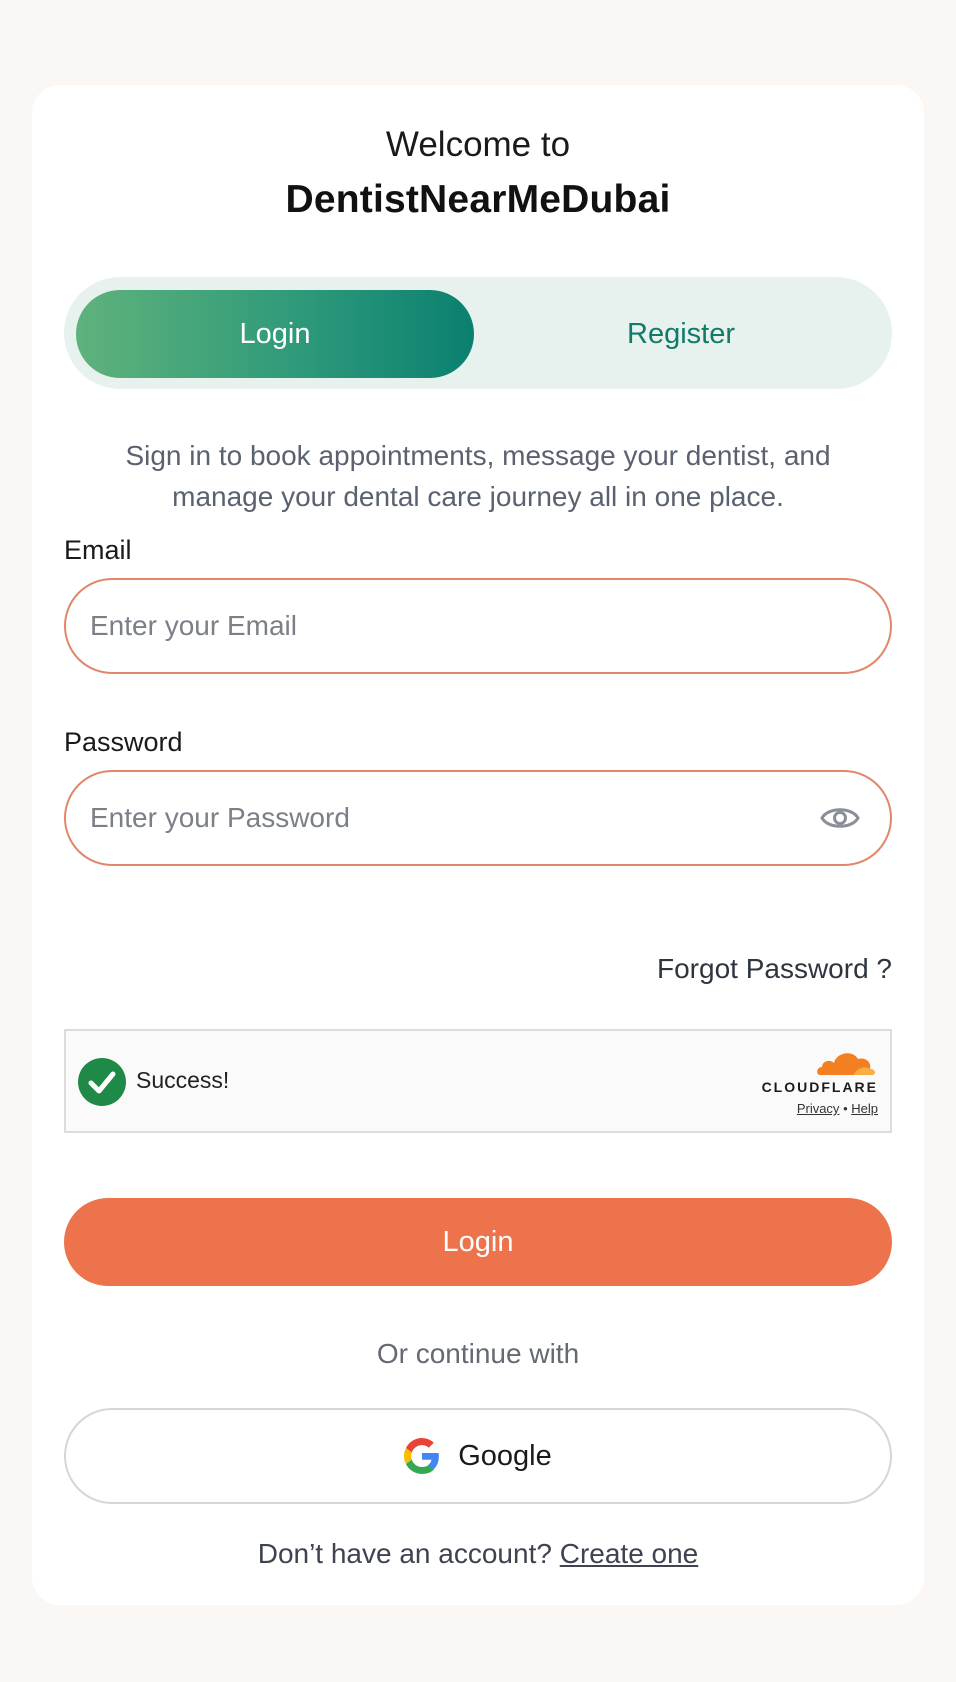 Image resolution: width=956 pixels, height=1682 pixels. I want to click on welcome-text: Welcome to, so click(478, 144).